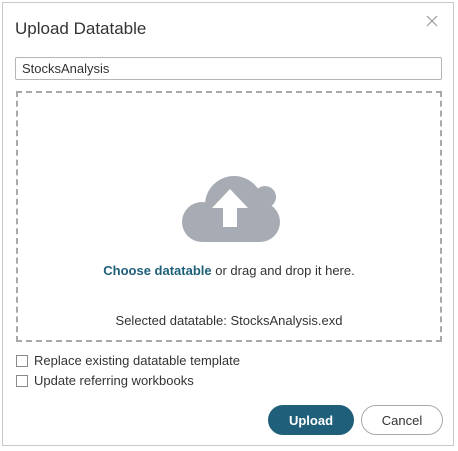 Image resolution: width=458 pixels, height=451 pixels. I want to click on update-workbooks-option: Update referring workbooks, so click(105, 380).